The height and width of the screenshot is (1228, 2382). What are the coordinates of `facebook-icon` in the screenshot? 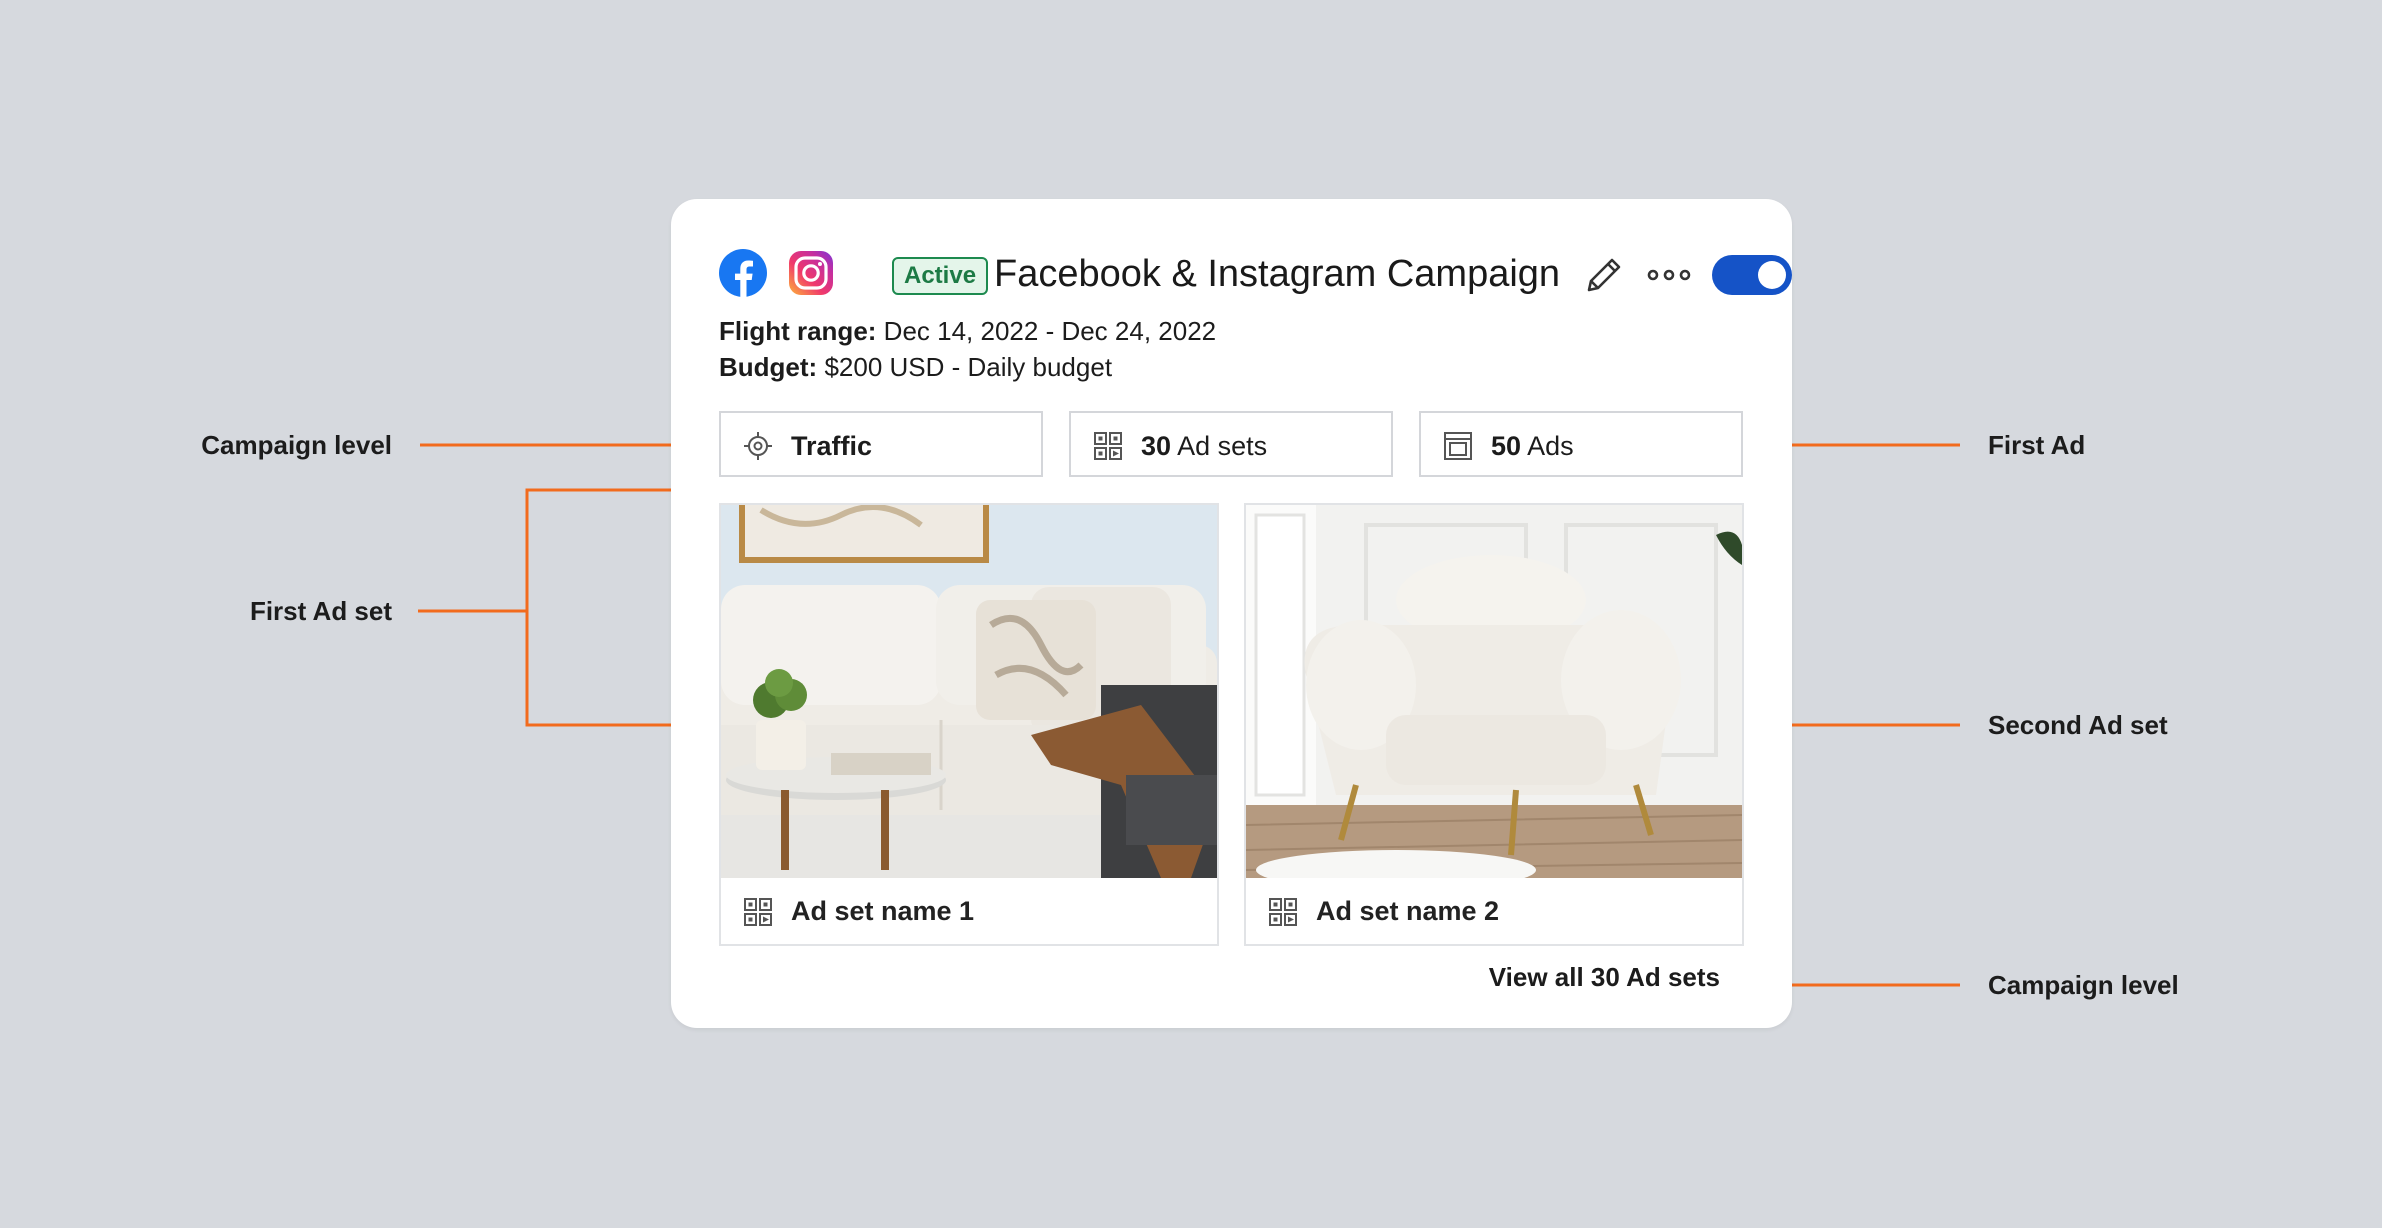 It's located at (743, 273).